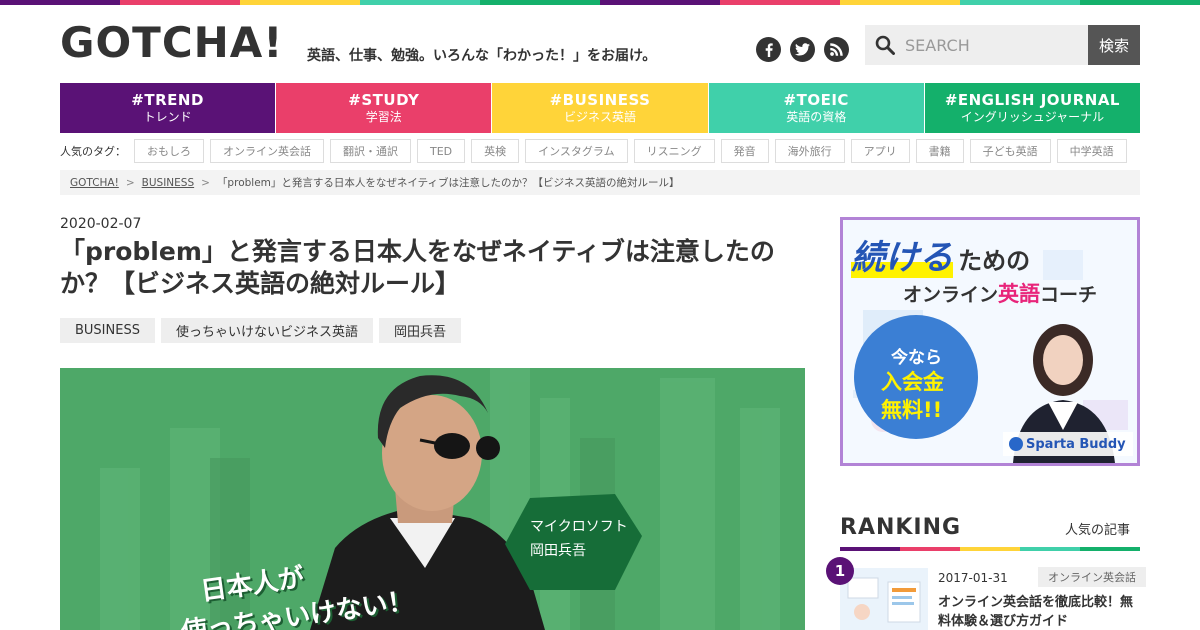 The image size is (1200, 630). Describe the element at coordinates (994, 261) in the screenshot. I see `banner-headline-rest: ための` at that location.